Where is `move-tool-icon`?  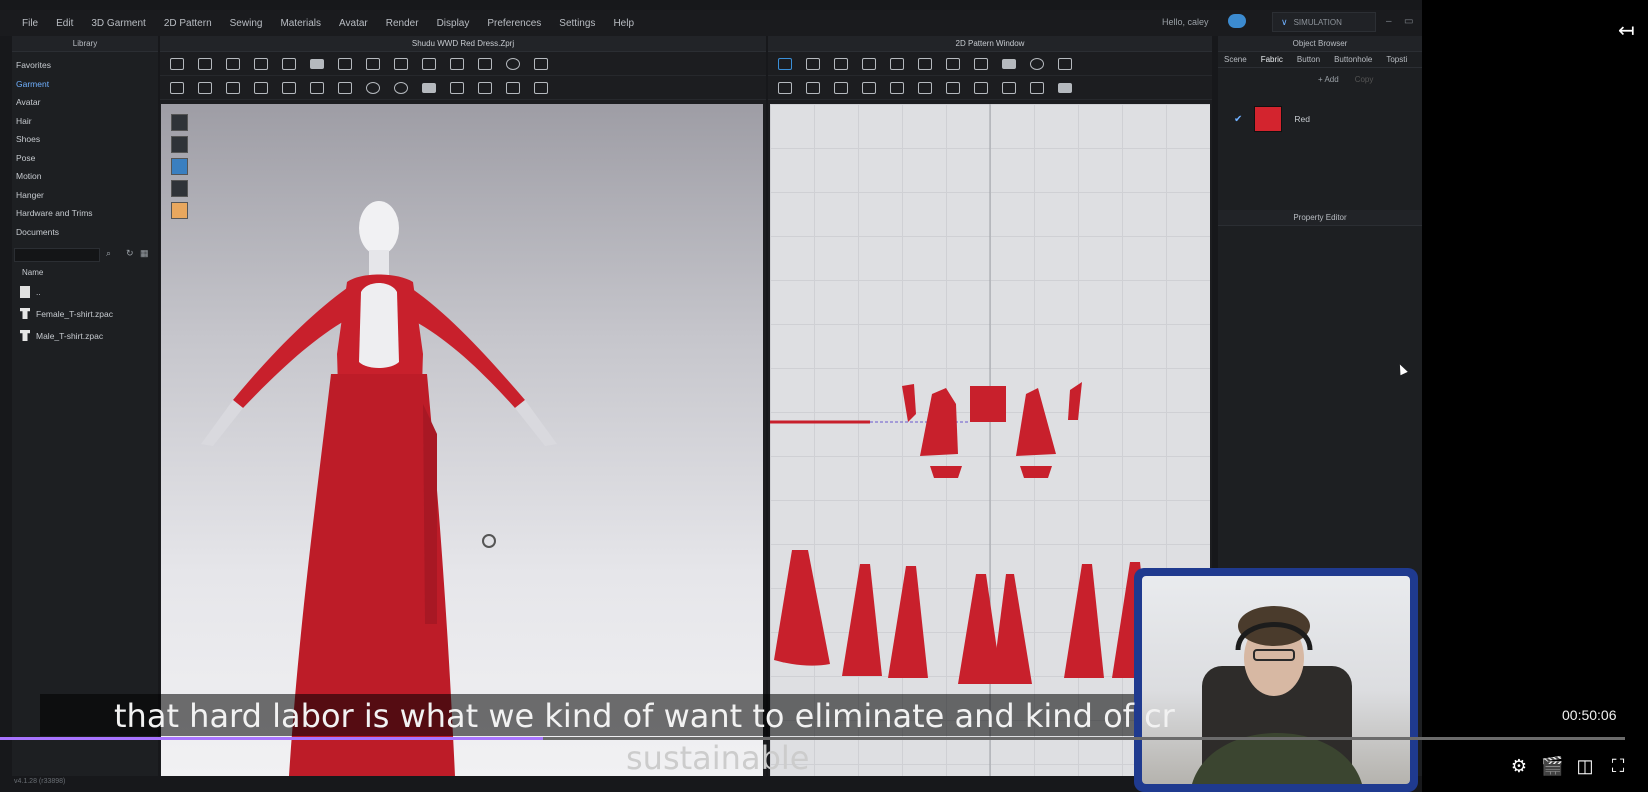
move-tool-icon is located at coordinates (205, 63).